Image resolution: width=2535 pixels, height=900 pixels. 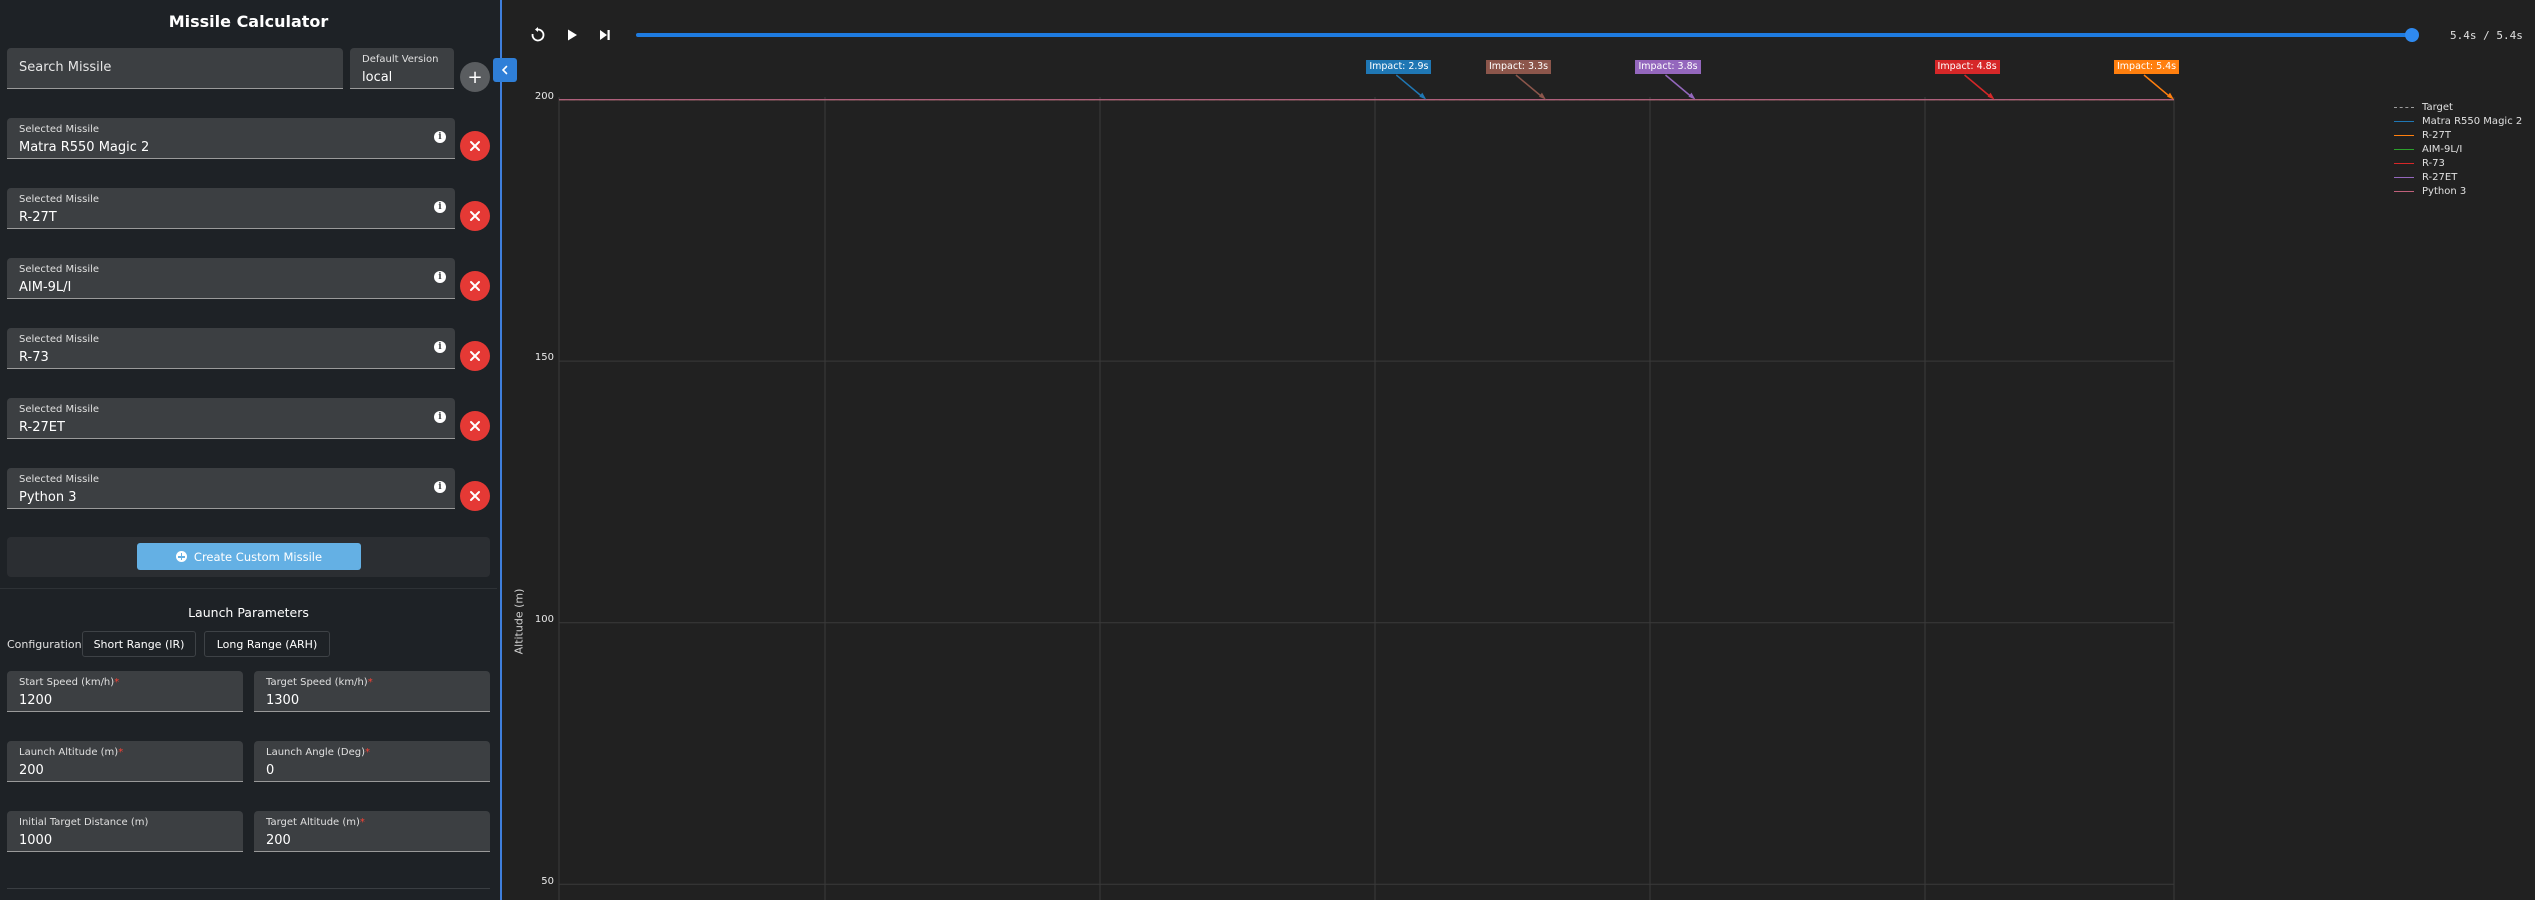 I want to click on impact-label: Impact: 2.9s, so click(x=1399, y=67).